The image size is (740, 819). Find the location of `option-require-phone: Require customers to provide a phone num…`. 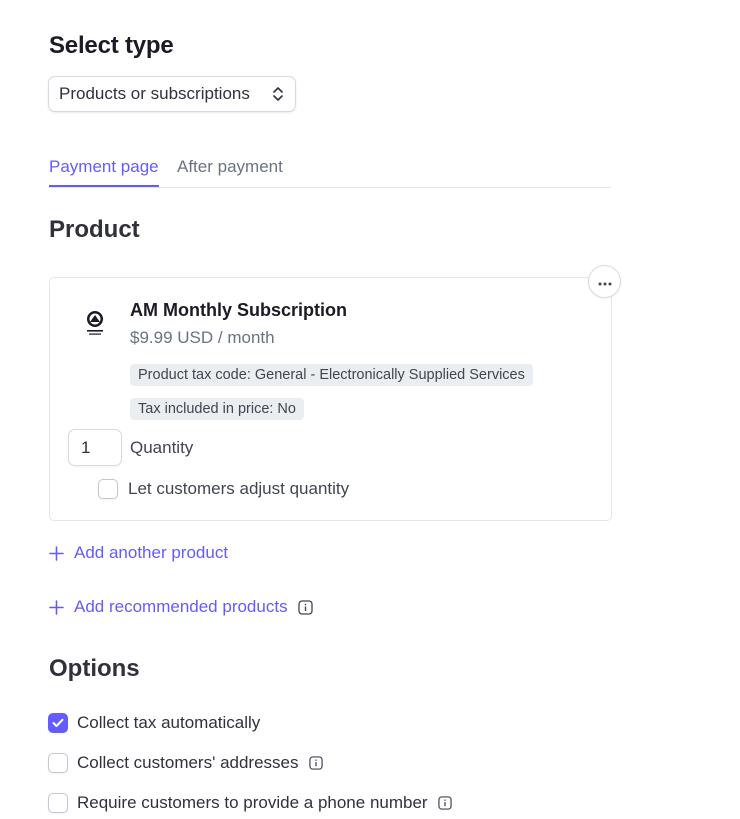

option-require-phone: Require customers to provide a phone num… is located at coordinates (250, 803).